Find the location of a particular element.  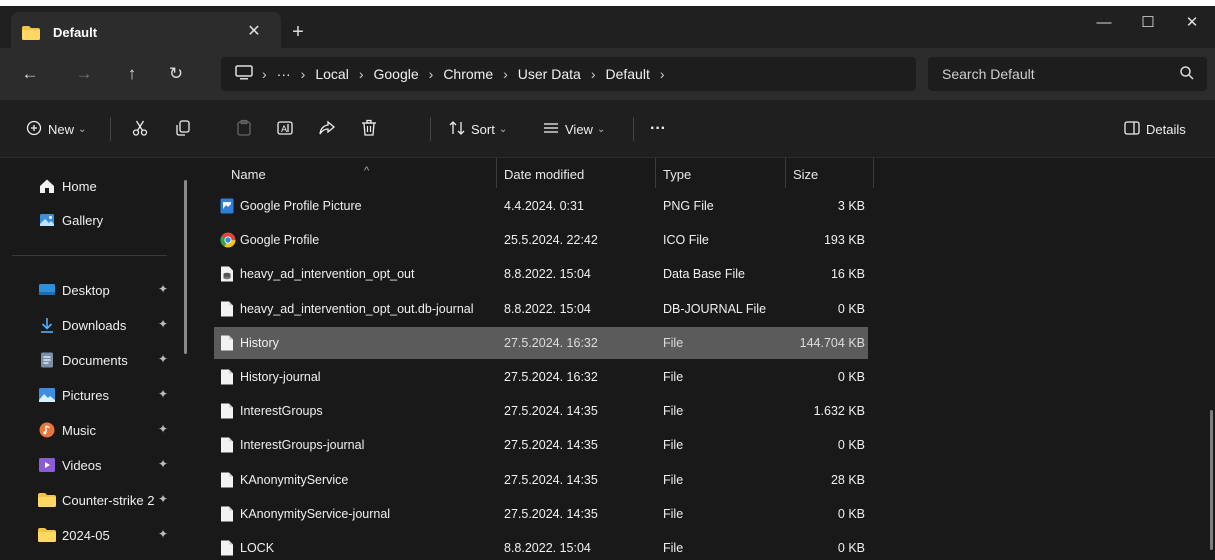

file-date-modified: 25.5.2024. 22:42 is located at coordinates (551, 240).